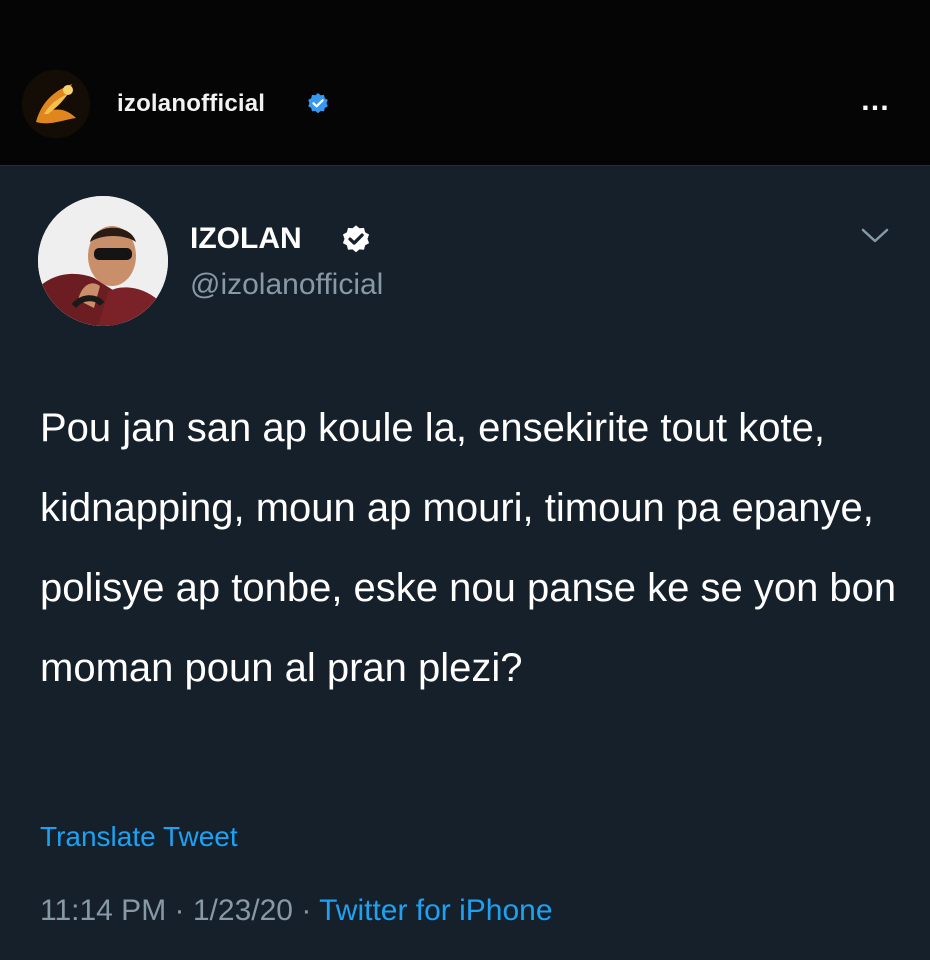 This screenshot has width=930, height=960. I want to click on tweet-display-name: IZOLAN, so click(246, 239).